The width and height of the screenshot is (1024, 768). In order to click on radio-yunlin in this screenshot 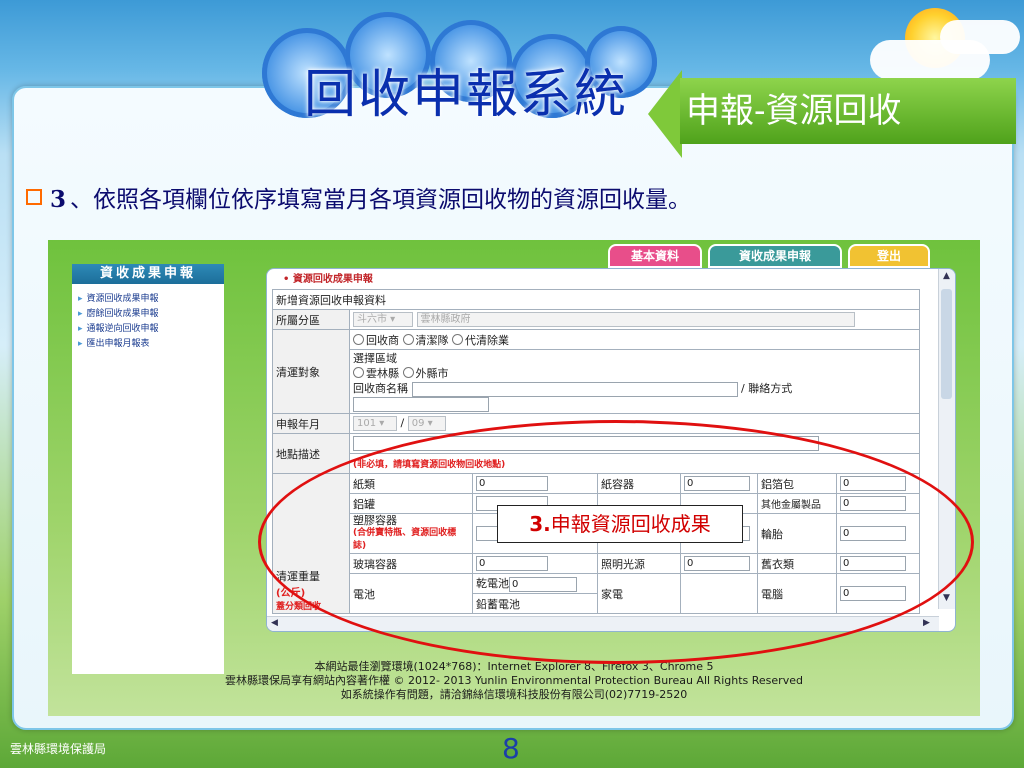, I will do `click(358, 372)`.